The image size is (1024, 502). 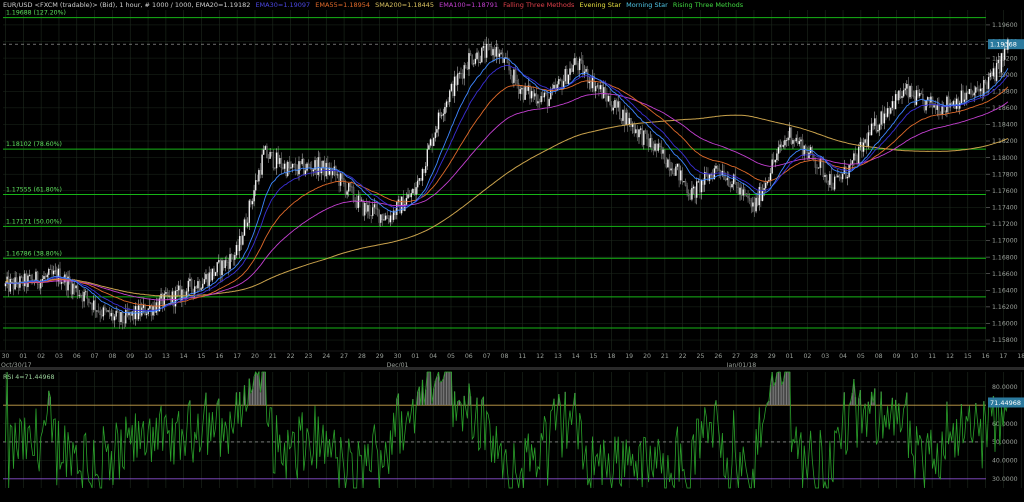 I want to click on x-axis-label: 11, so click(x=932, y=356).